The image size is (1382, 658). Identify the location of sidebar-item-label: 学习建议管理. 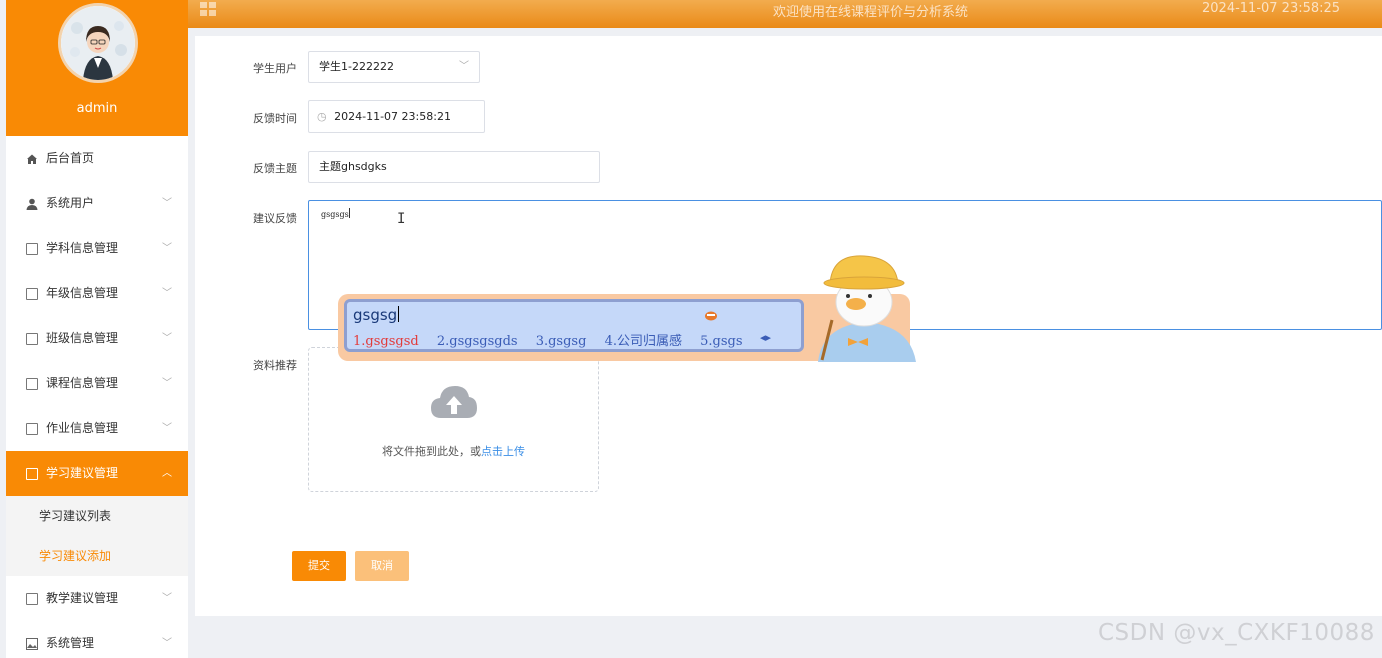
(82, 473).